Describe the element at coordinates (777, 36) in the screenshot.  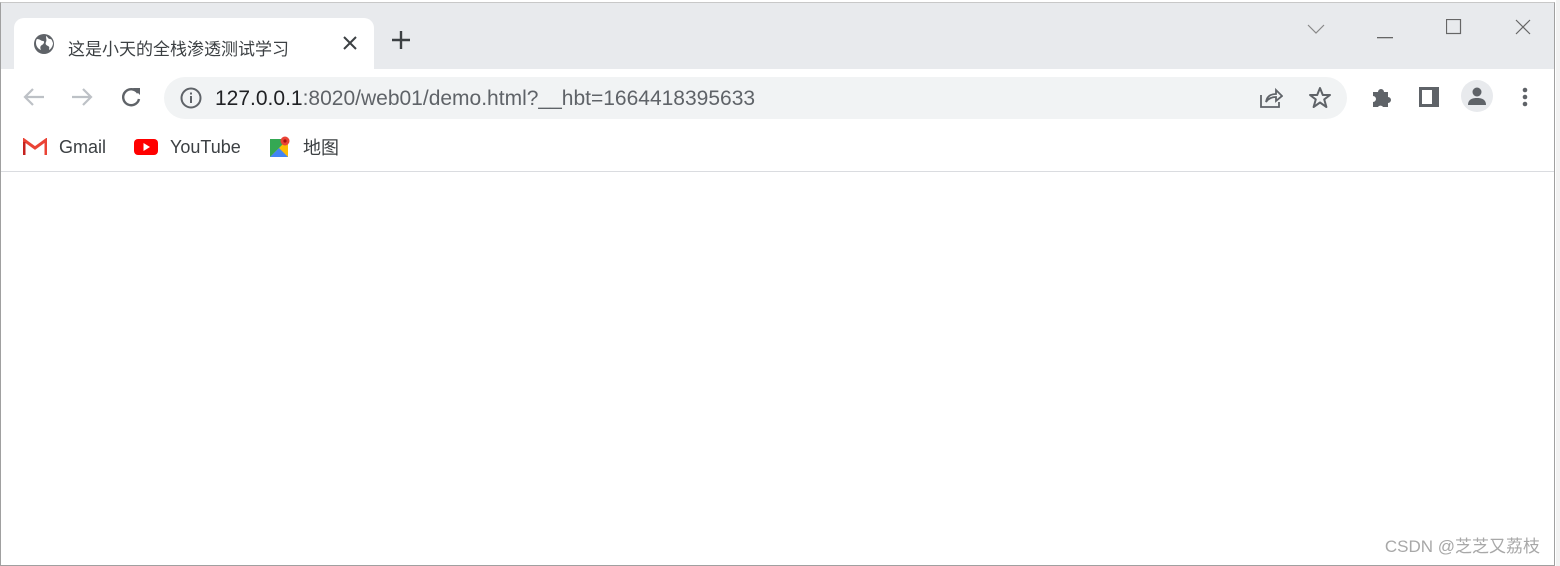
I see `title-bar: 这是小天的全栈渗透测试学习` at that location.